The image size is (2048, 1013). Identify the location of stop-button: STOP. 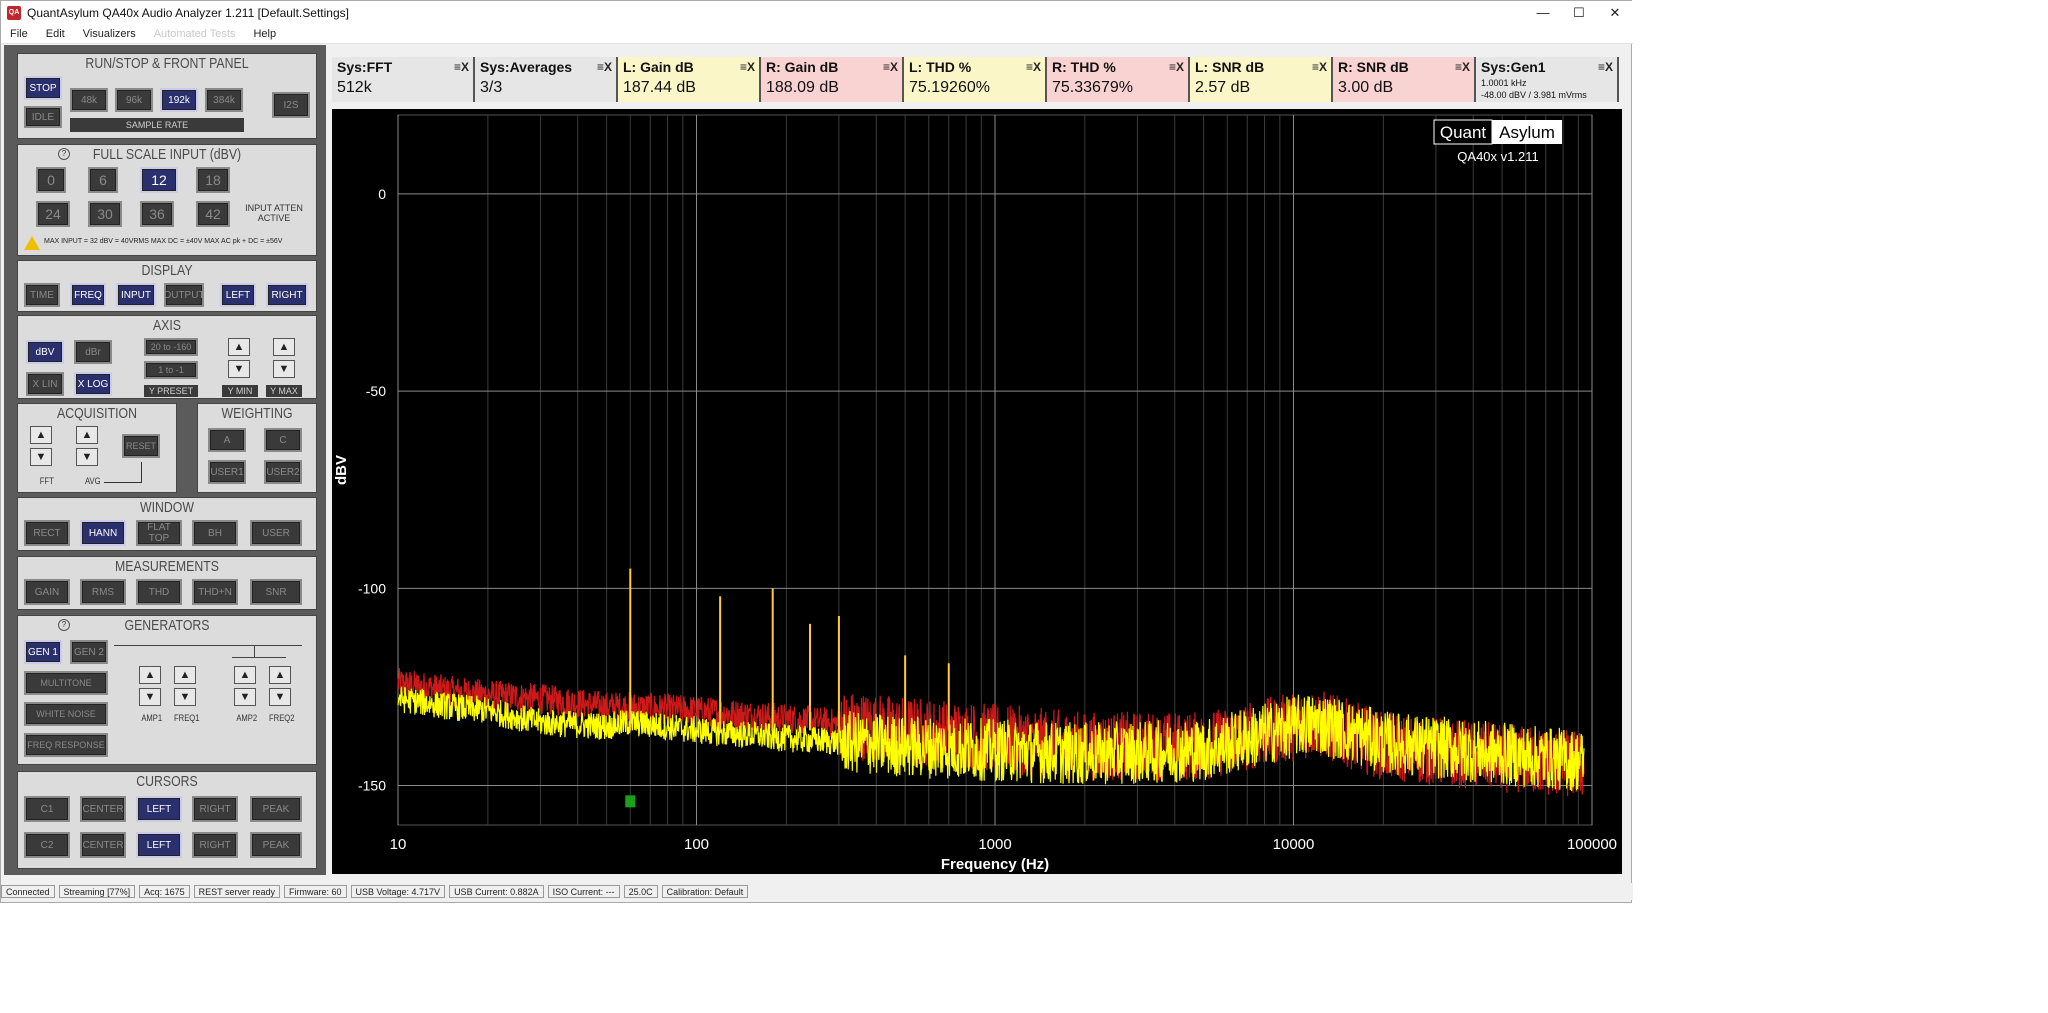
(43, 88).